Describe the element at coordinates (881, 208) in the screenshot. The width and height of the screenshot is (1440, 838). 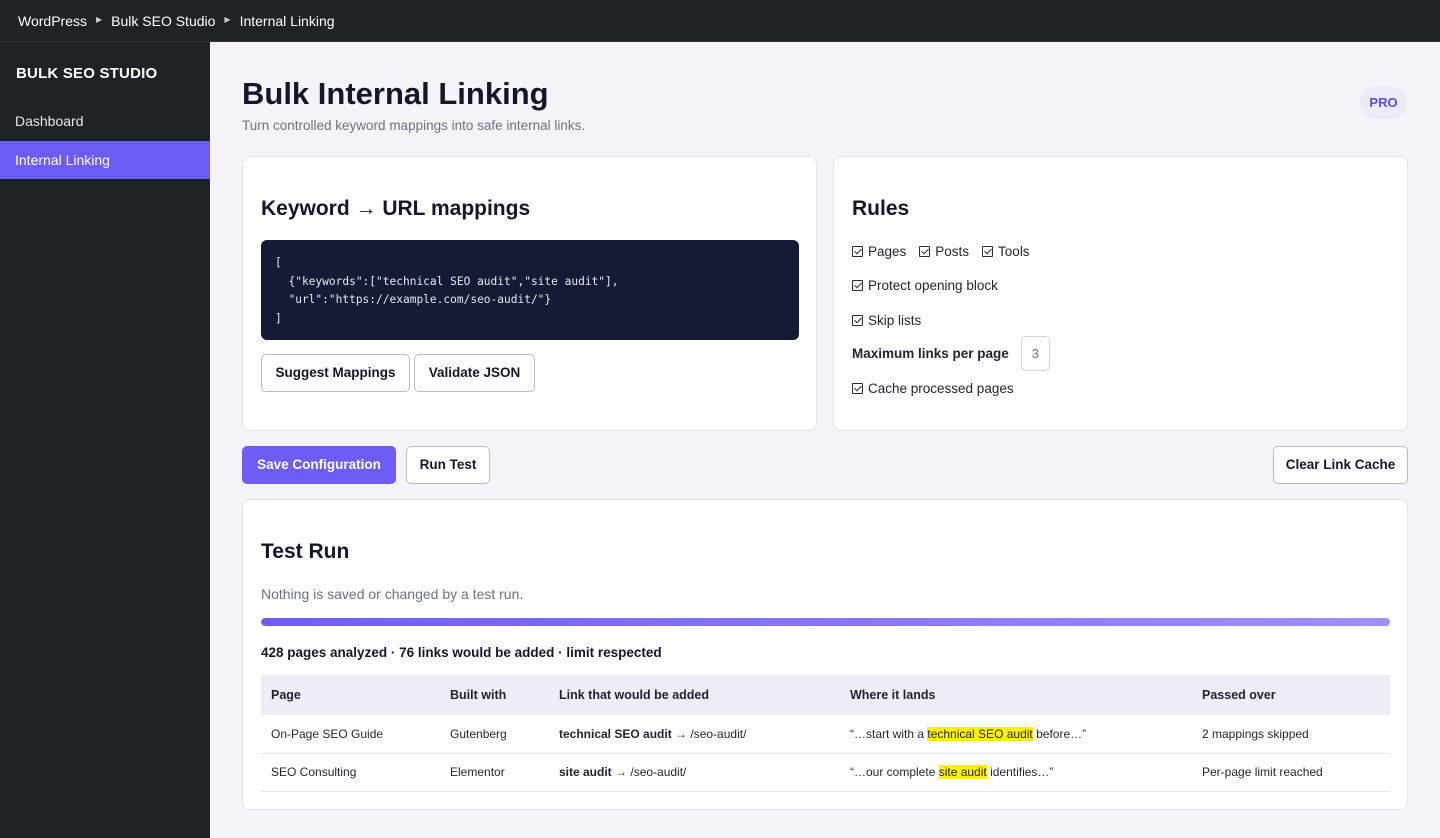
I see `rules-title: Rules` at that location.